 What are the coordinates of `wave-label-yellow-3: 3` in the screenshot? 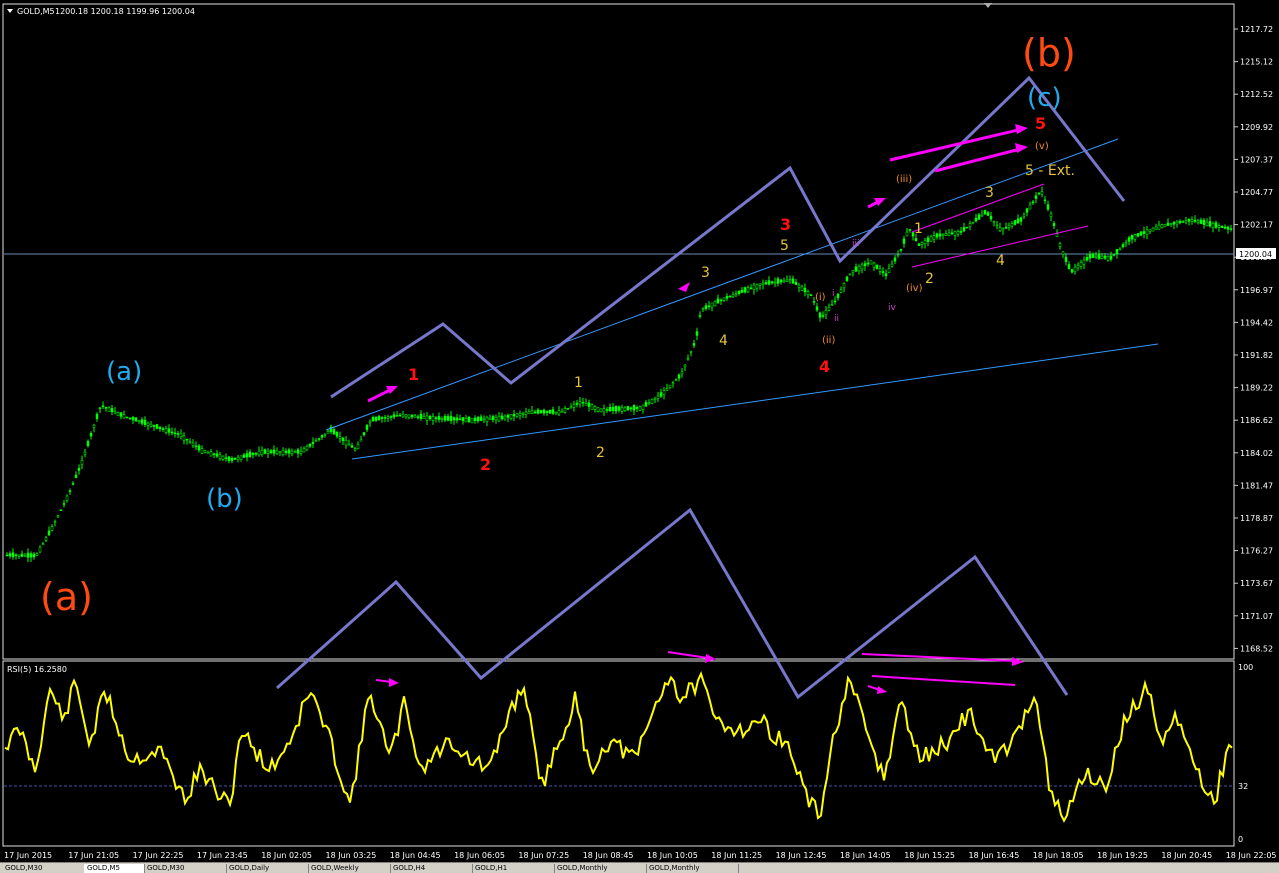 It's located at (705, 273).